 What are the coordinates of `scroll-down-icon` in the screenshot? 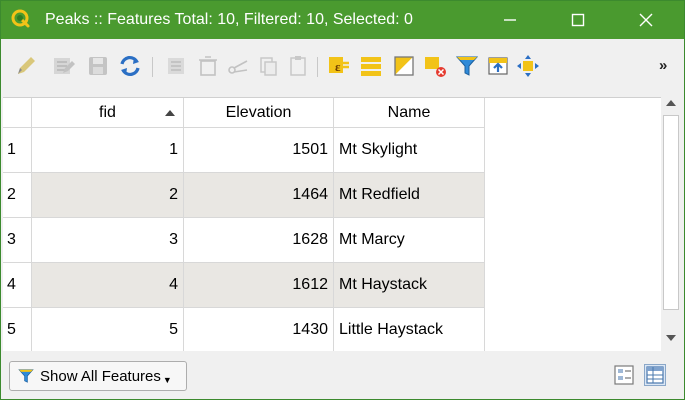 It's located at (671, 338).